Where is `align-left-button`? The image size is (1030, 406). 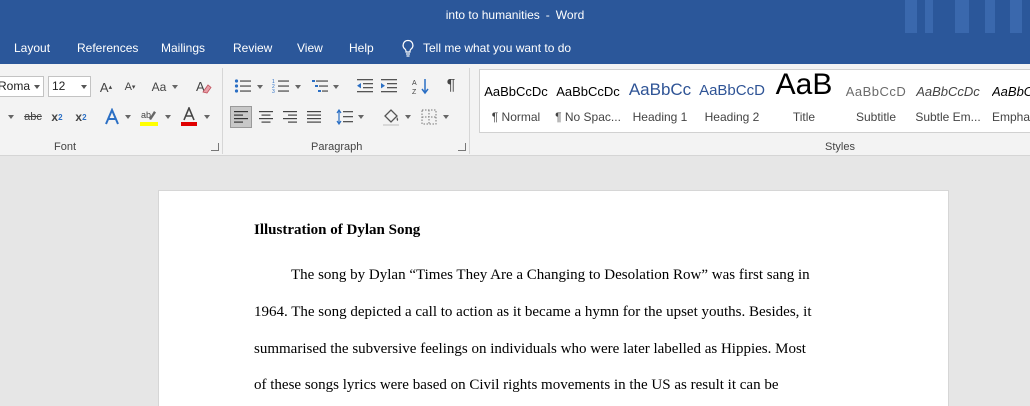 align-left-button is located at coordinates (241, 117).